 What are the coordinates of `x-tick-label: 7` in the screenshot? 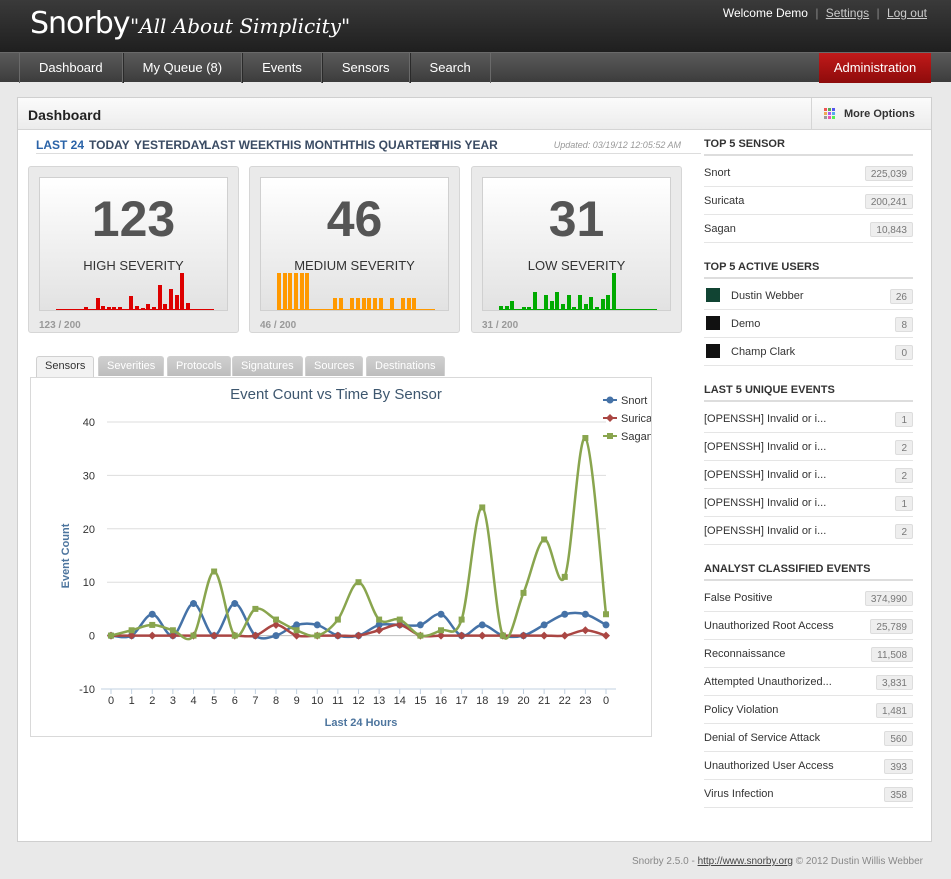 It's located at (255, 701).